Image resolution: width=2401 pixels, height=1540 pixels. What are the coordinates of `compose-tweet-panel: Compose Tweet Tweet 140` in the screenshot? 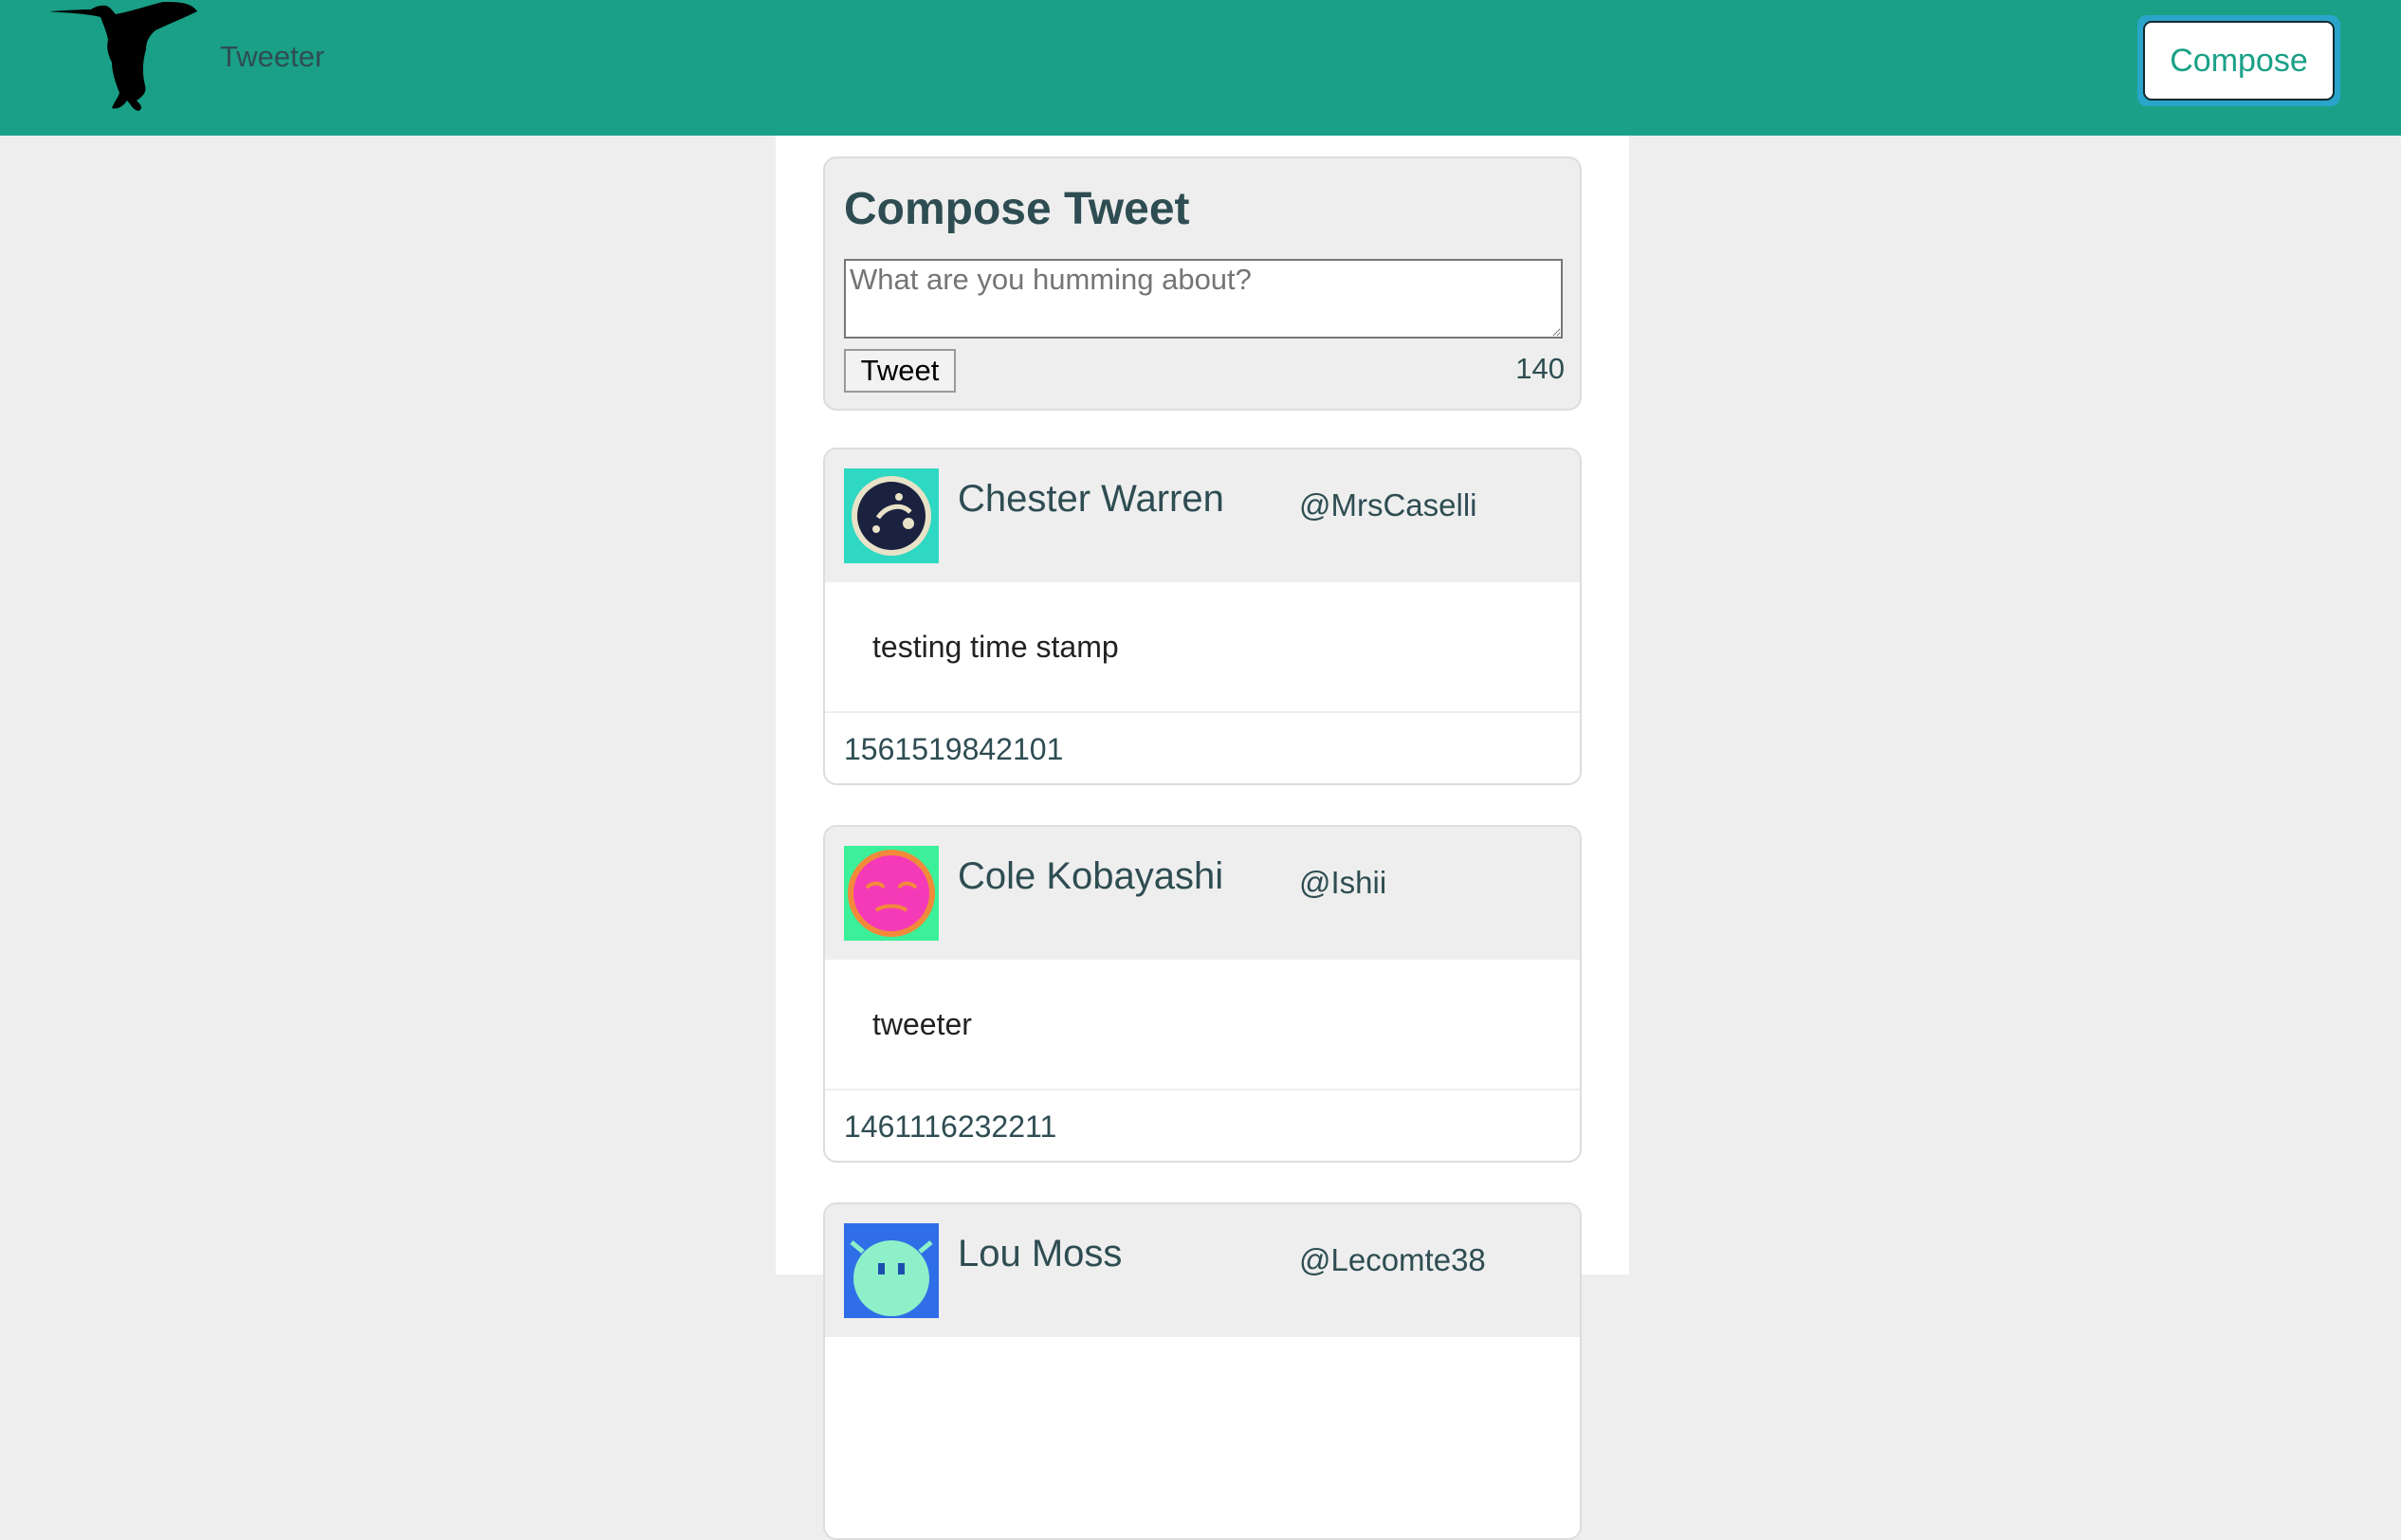 It's located at (1203, 283).